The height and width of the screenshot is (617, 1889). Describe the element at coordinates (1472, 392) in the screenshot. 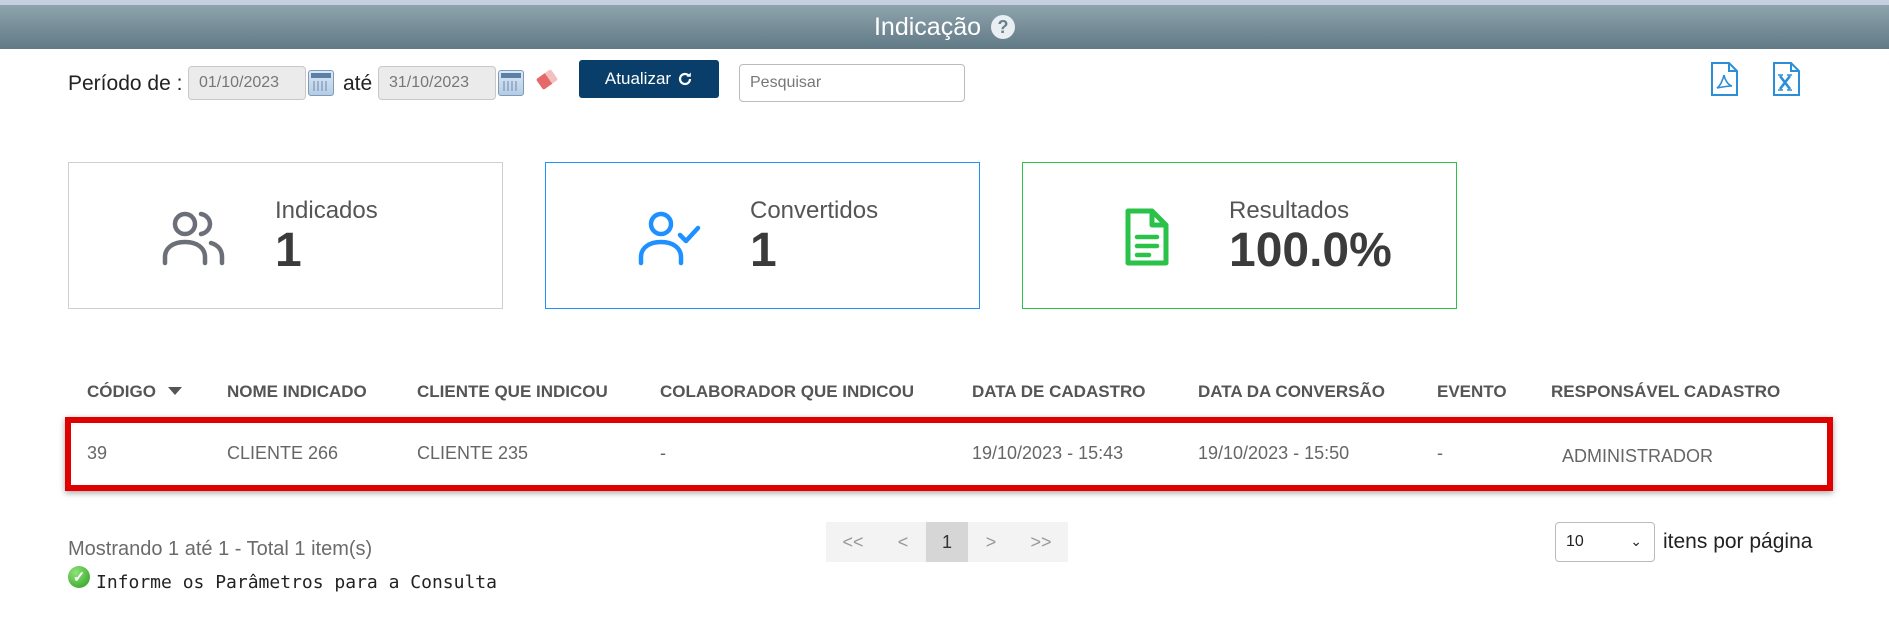

I see `column-header-evento: EVENTO` at that location.